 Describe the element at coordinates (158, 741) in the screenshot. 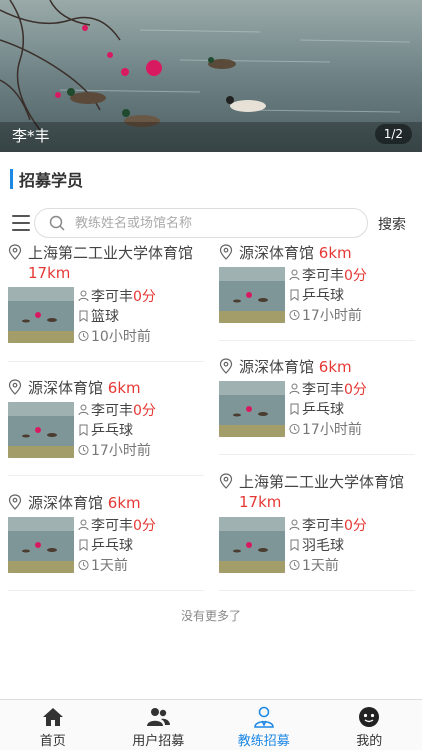

I see `tab-label: 用户招募` at that location.